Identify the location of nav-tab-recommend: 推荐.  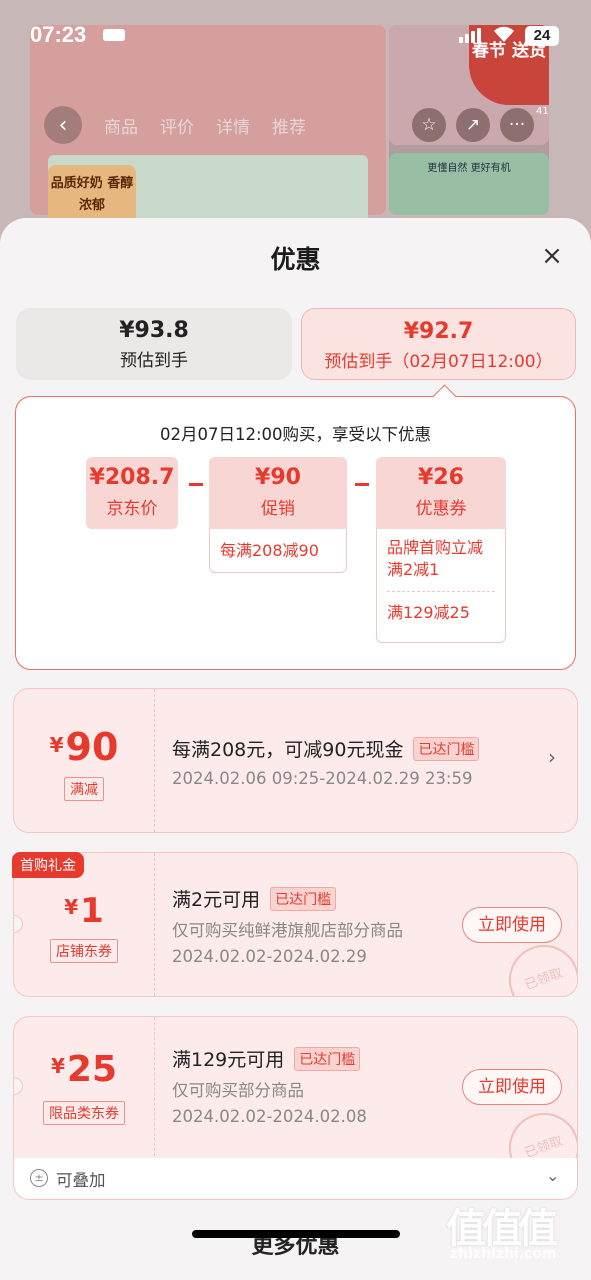
(289, 125).